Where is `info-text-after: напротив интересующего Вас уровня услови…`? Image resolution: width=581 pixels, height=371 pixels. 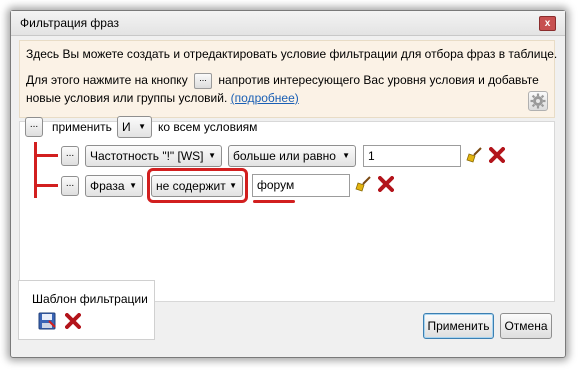
info-text-after: напротив интересующего Вас уровня услови… is located at coordinates (378, 80).